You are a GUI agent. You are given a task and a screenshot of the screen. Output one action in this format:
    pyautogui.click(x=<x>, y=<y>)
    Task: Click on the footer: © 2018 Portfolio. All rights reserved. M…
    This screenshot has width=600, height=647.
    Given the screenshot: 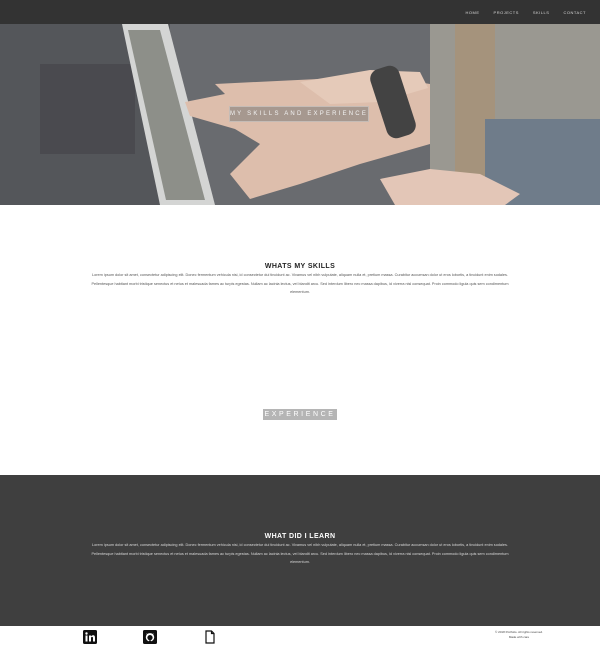 What is the action you would take?
    pyautogui.click(x=300, y=636)
    